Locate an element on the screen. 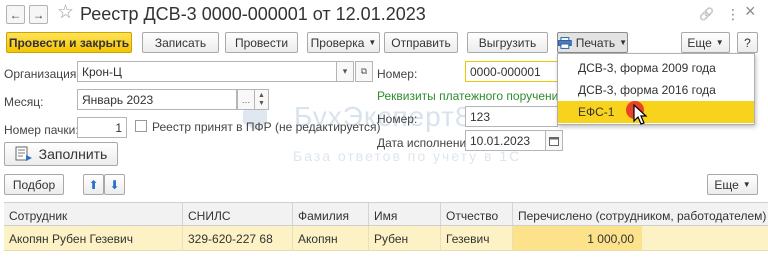  send-label: Отправить is located at coordinates (421, 42).